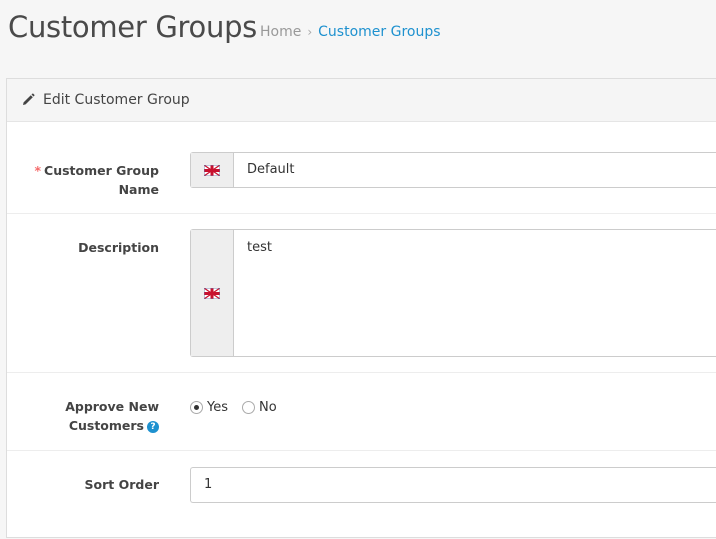  Describe the element at coordinates (138, 189) in the screenshot. I see `group-name-label-line2: Name` at that location.